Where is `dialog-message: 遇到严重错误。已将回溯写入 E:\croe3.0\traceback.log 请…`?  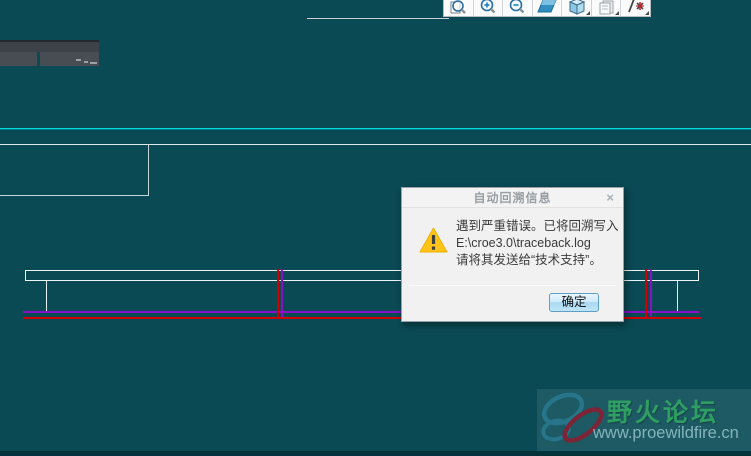 dialog-message: 遇到严重错误。已将回溯写入 E:\croe3.0\traceback.log 请… is located at coordinates (537, 243).